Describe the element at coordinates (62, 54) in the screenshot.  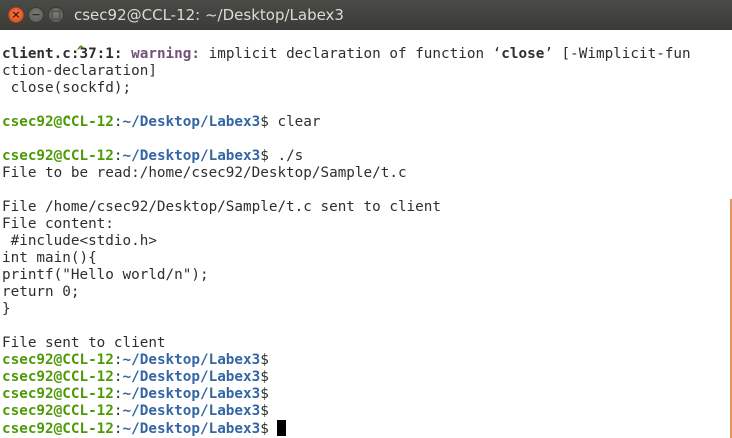
I see `warning-location: client.c:37:1:` at that location.